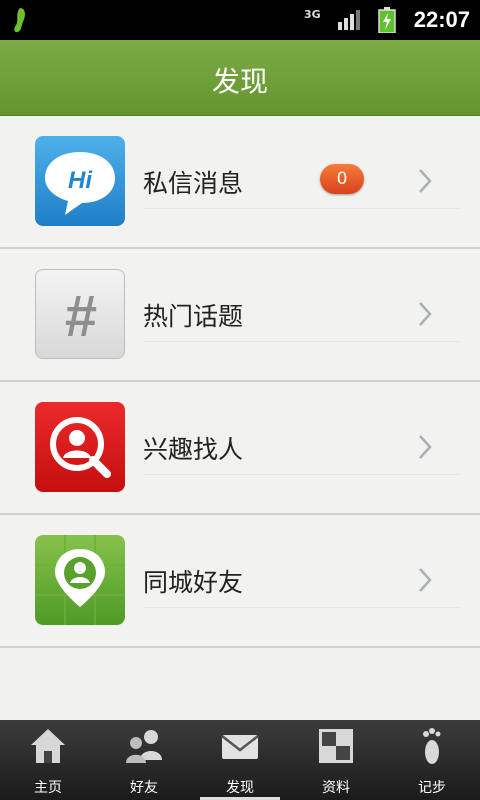 The image size is (480, 800). Describe the element at coordinates (80, 447) in the screenshot. I see `find-person-icon` at that location.